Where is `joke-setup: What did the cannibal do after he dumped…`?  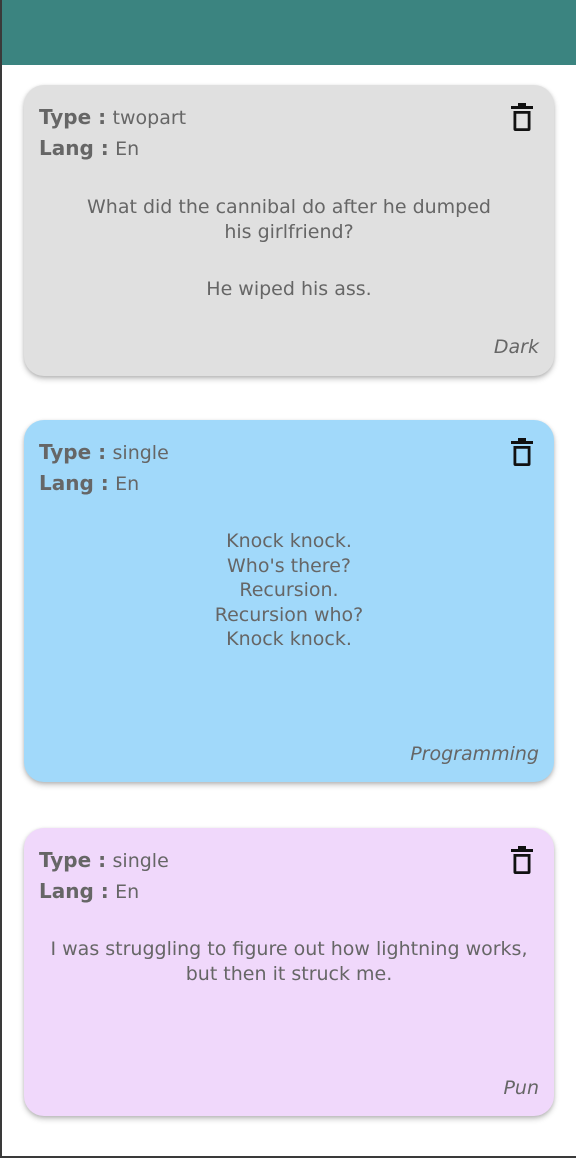 joke-setup: What did the cannibal do after he dumped… is located at coordinates (288, 219).